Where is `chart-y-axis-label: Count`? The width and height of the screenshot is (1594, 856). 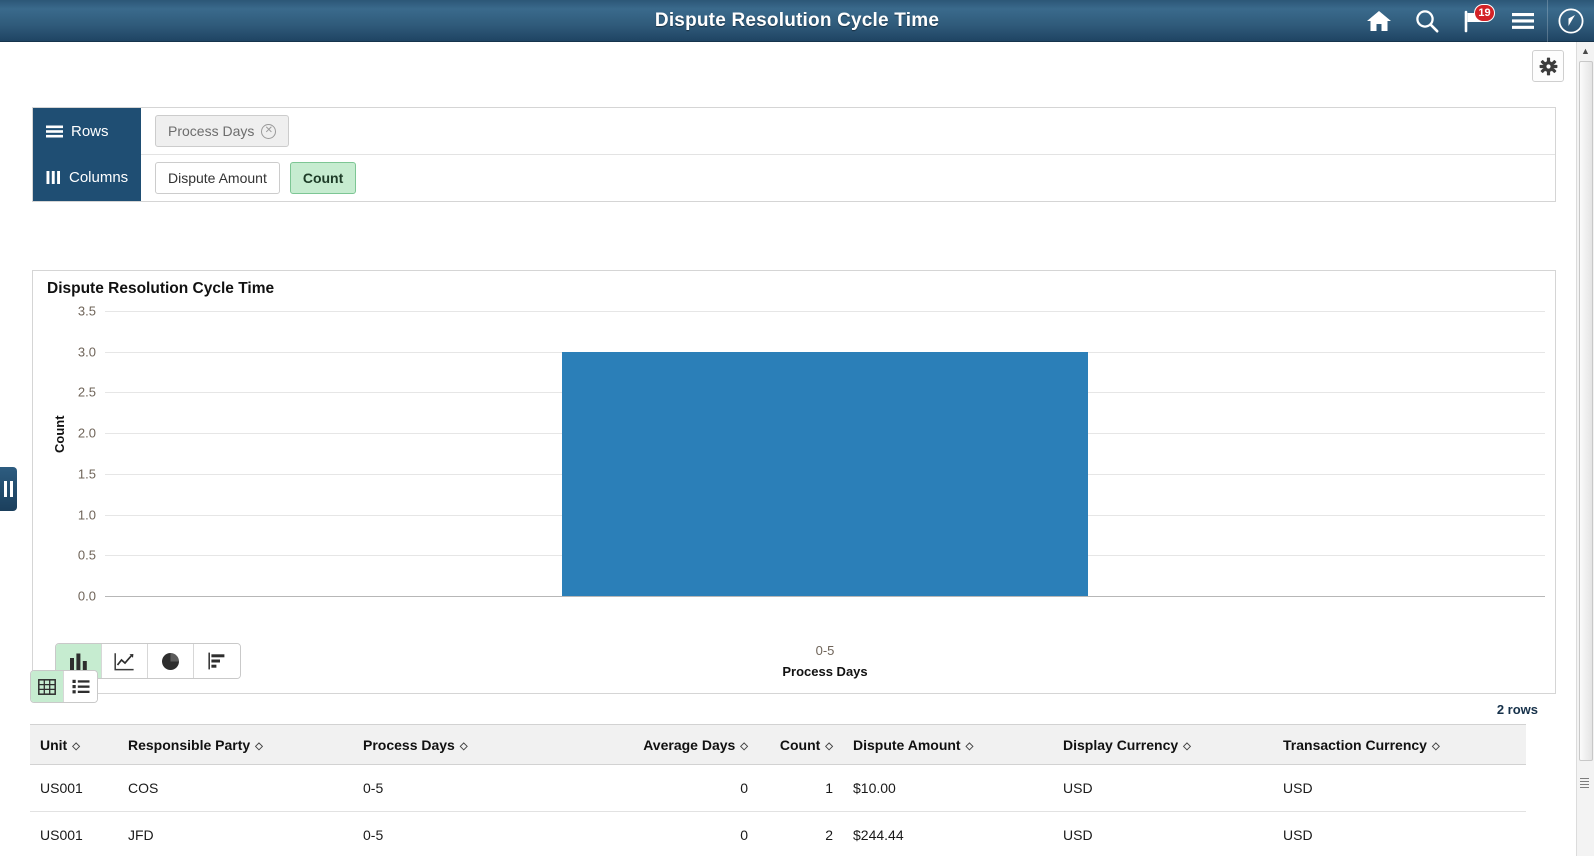
chart-y-axis-label: Count is located at coordinates (59, 434).